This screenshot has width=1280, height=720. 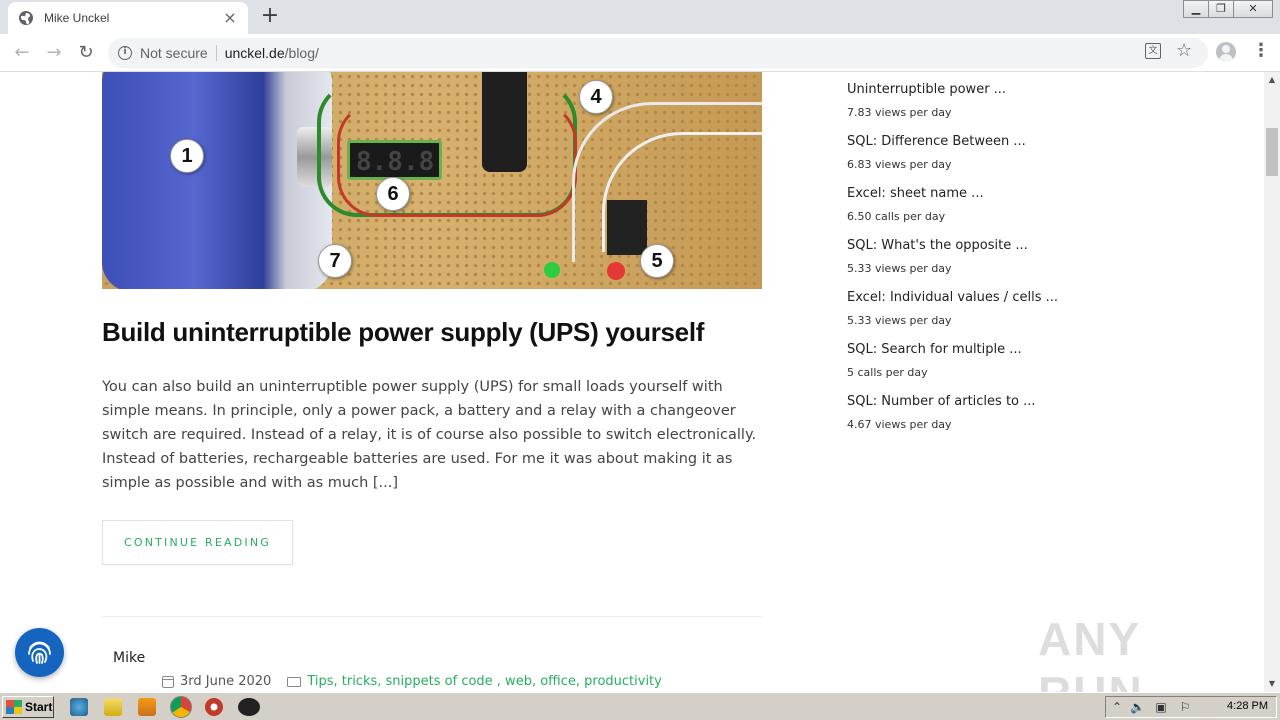 What do you see at coordinates (197, 542) in the screenshot?
I see `continue-reading-button: CONTINUE READING` at bounding box center [197, 542].